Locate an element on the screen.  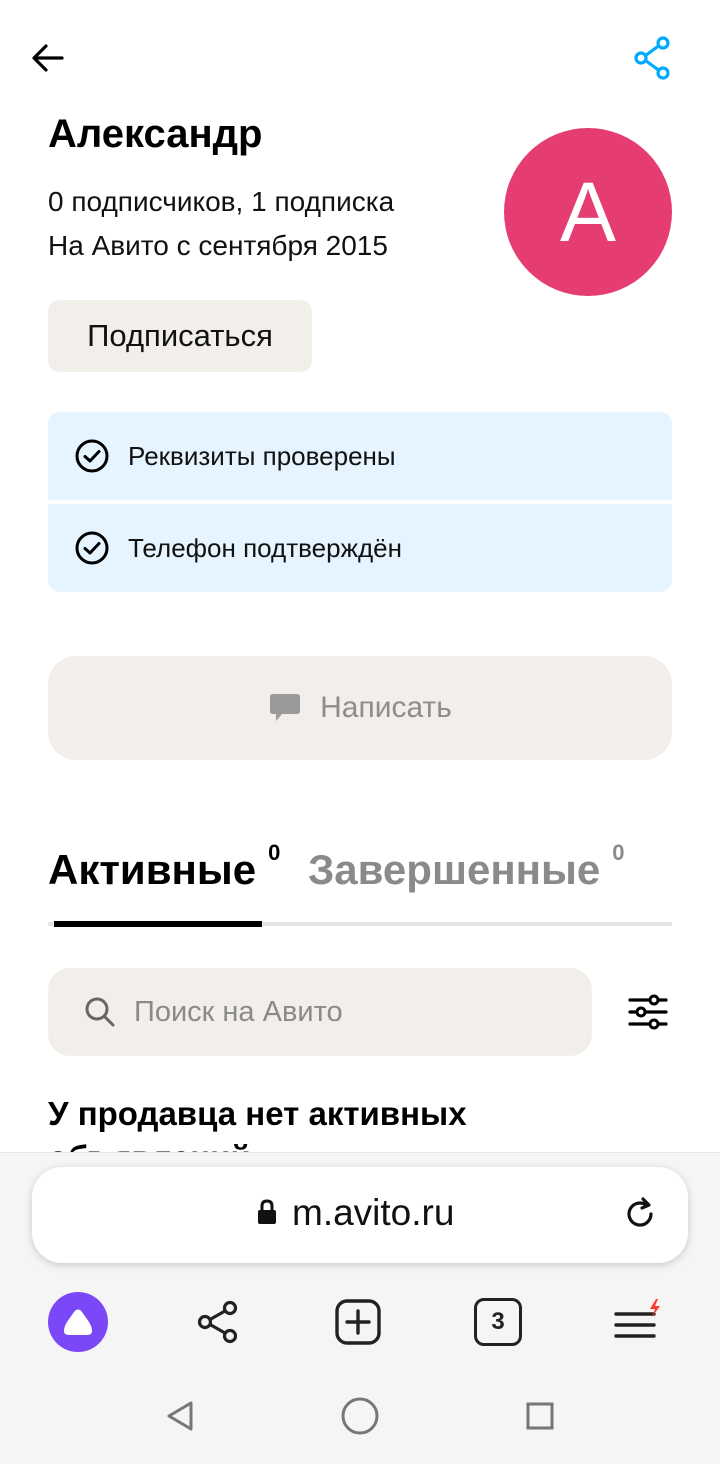
member-since: На Авито с сентября 2015 is located at coordinates (218, 245).